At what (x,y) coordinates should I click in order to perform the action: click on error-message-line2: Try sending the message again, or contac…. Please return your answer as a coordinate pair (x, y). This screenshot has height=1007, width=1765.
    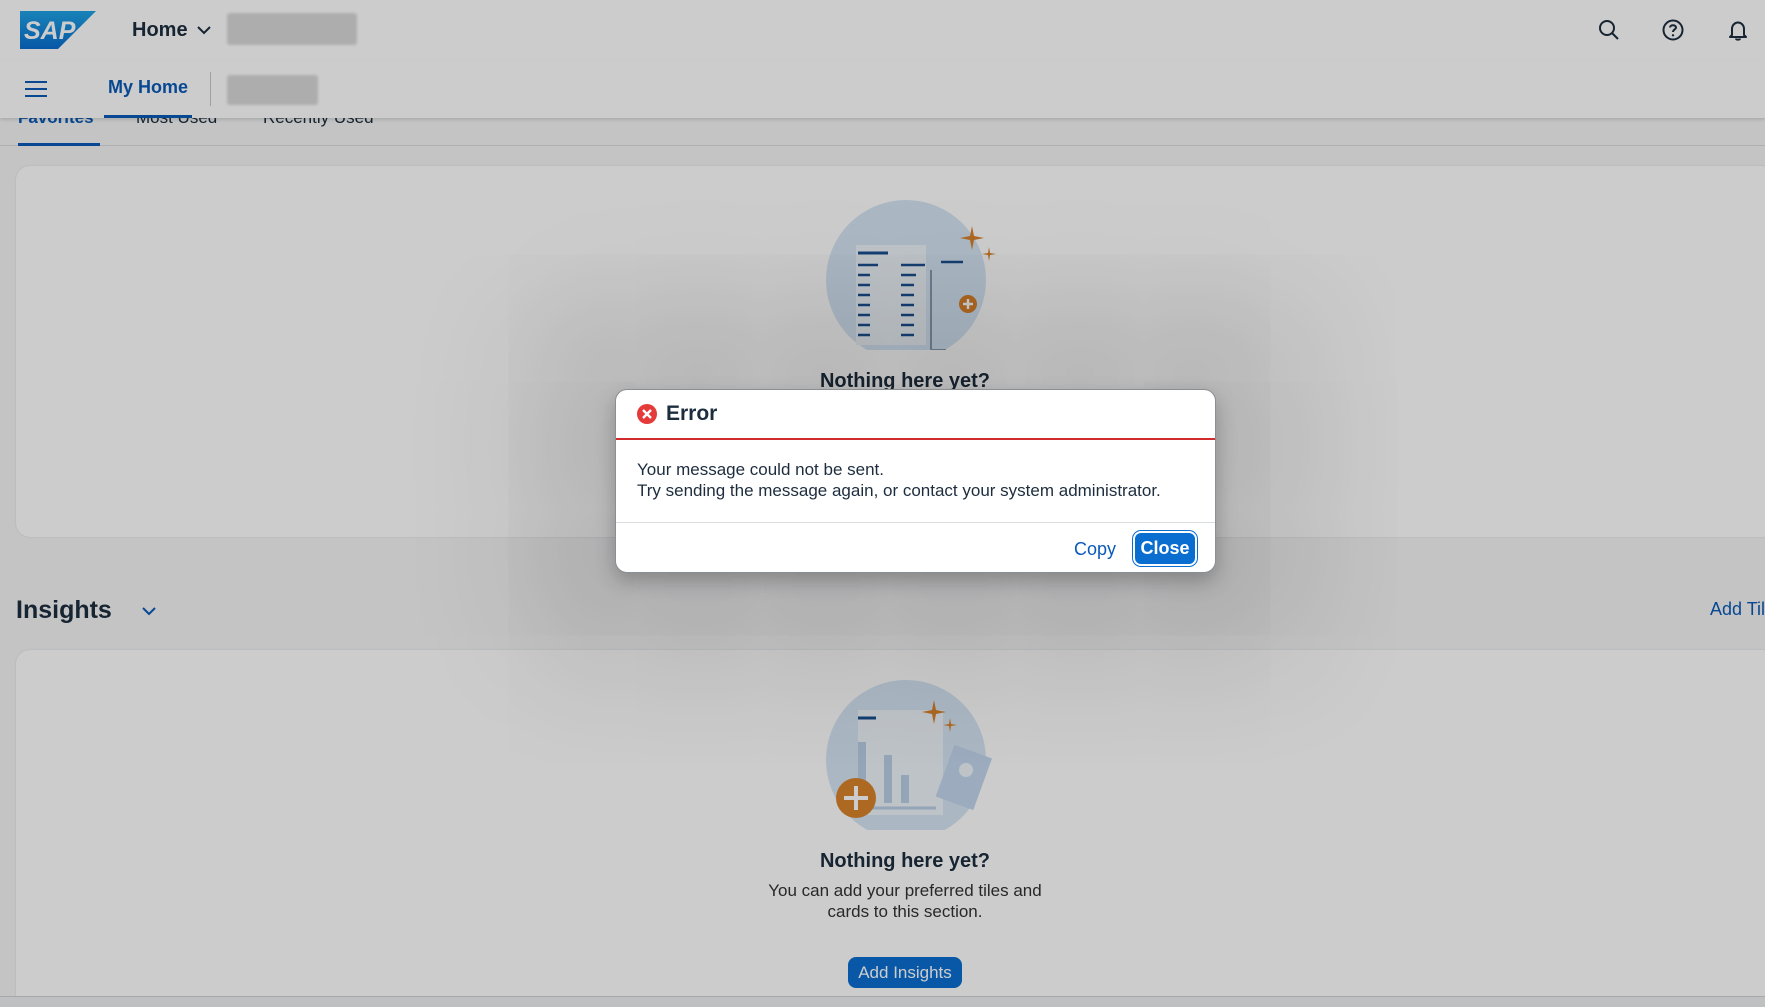
    Looking at the image, I should click on (899, 490).